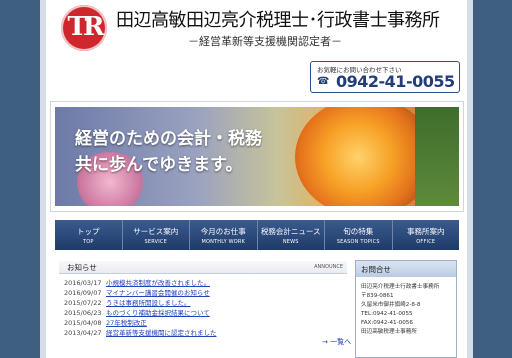 This screenshot has width=512, height=358. Describe the element at coordinates (278, 20) in the screenshot. I see `office-name: 田辺高敏田辺亮介税理士･行政書士事務所` at that location.